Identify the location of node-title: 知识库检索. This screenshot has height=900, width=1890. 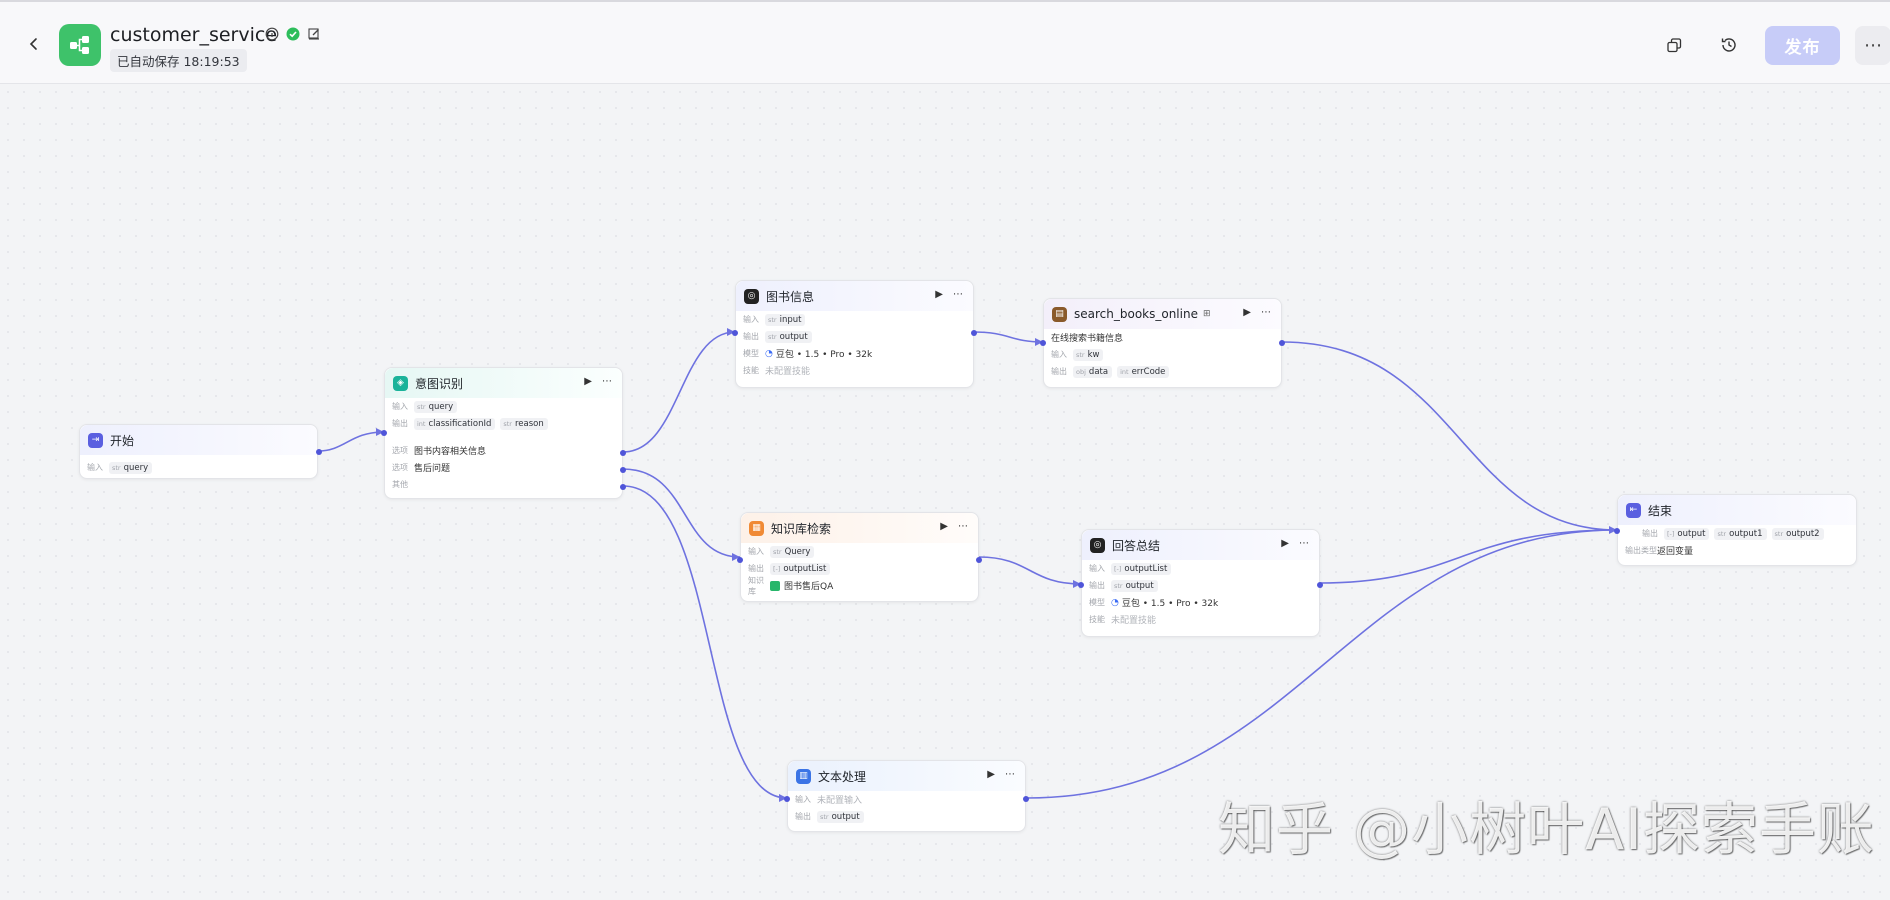
(801, 528).